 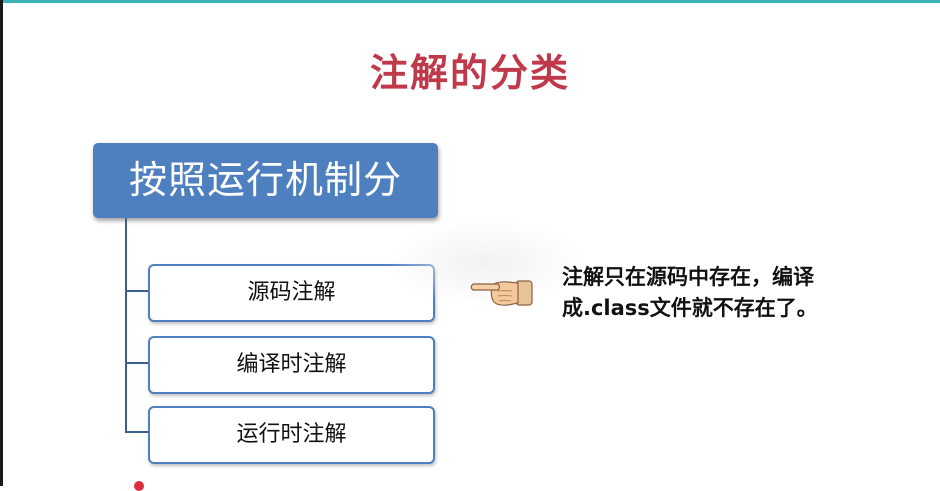 I want to click on child-node-runtime: 运行时注解, so click(x=291, y=435).